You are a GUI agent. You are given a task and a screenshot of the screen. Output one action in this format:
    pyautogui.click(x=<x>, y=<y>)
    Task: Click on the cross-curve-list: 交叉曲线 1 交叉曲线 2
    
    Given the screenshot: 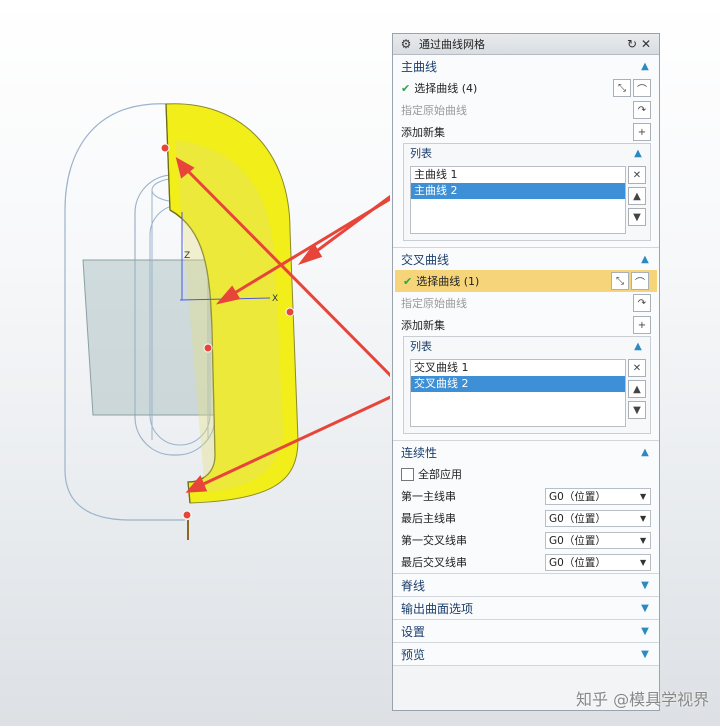 What is the action you would take?
    pyautogui.click(x=518, y=393)
    